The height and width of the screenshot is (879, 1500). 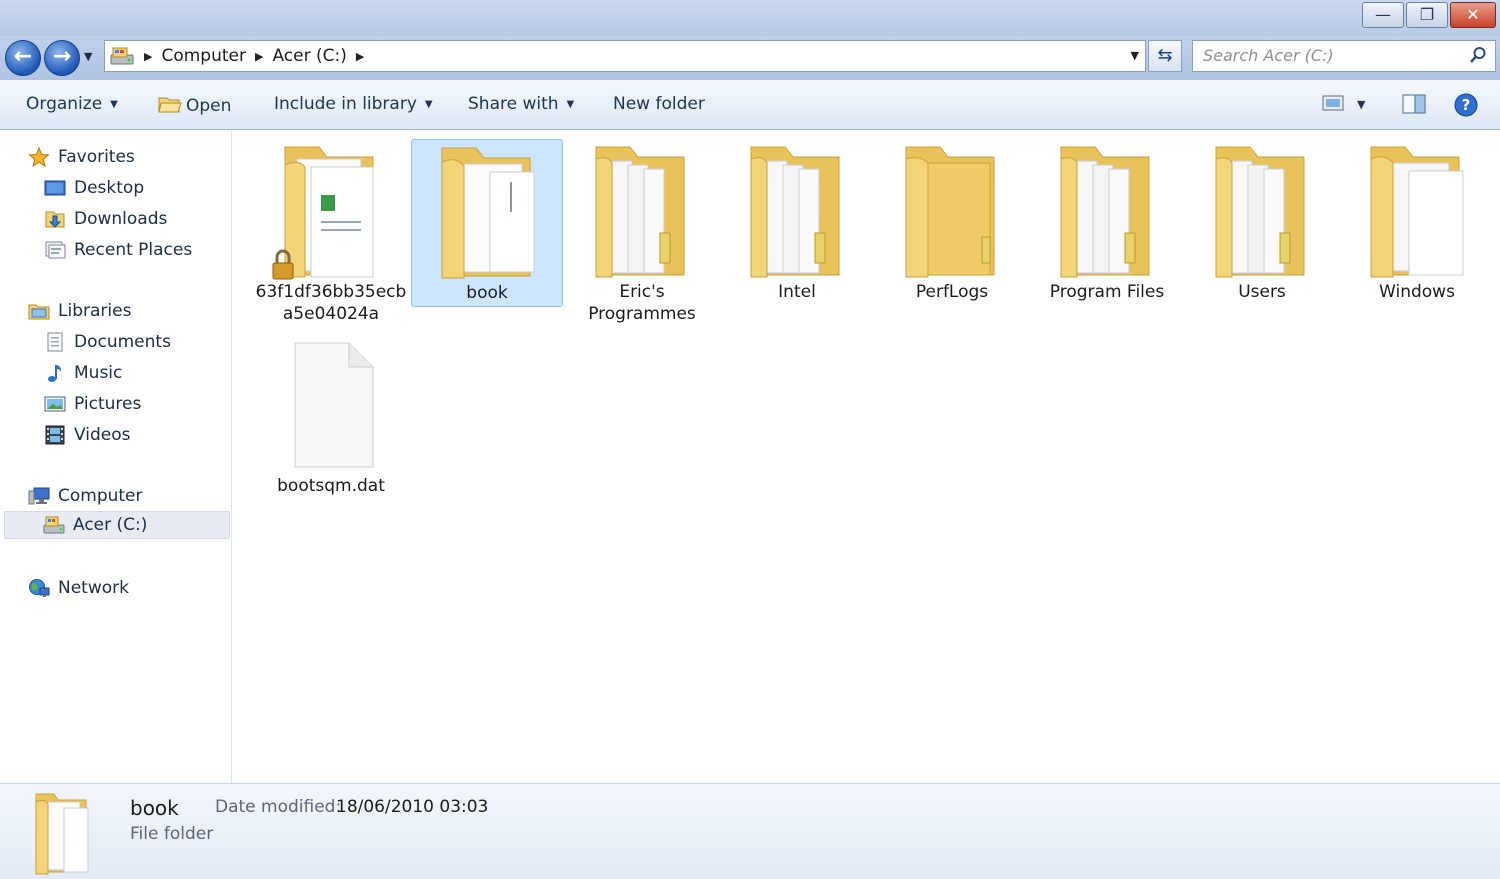 I want to click on nav-recent-places-label: Recent Places, so click(x=133, y=250).